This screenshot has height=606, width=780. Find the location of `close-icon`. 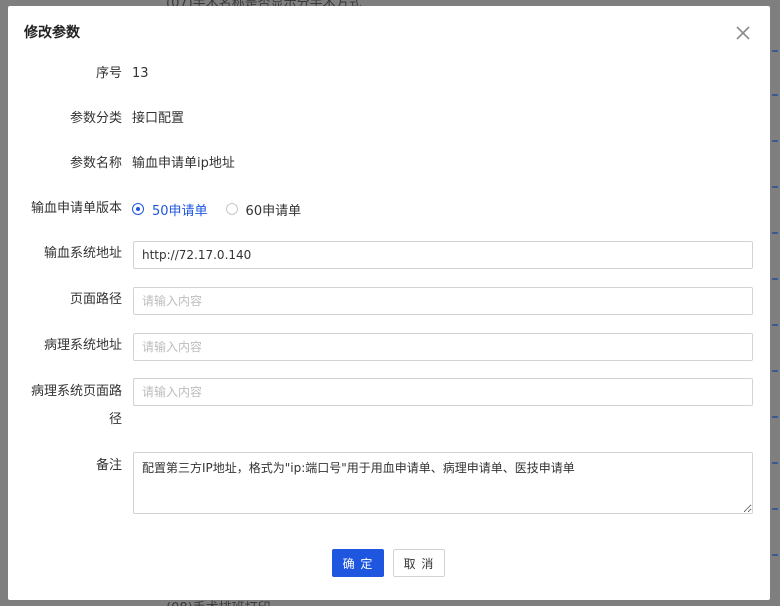

close-icon is located at coordinates (743, 33).